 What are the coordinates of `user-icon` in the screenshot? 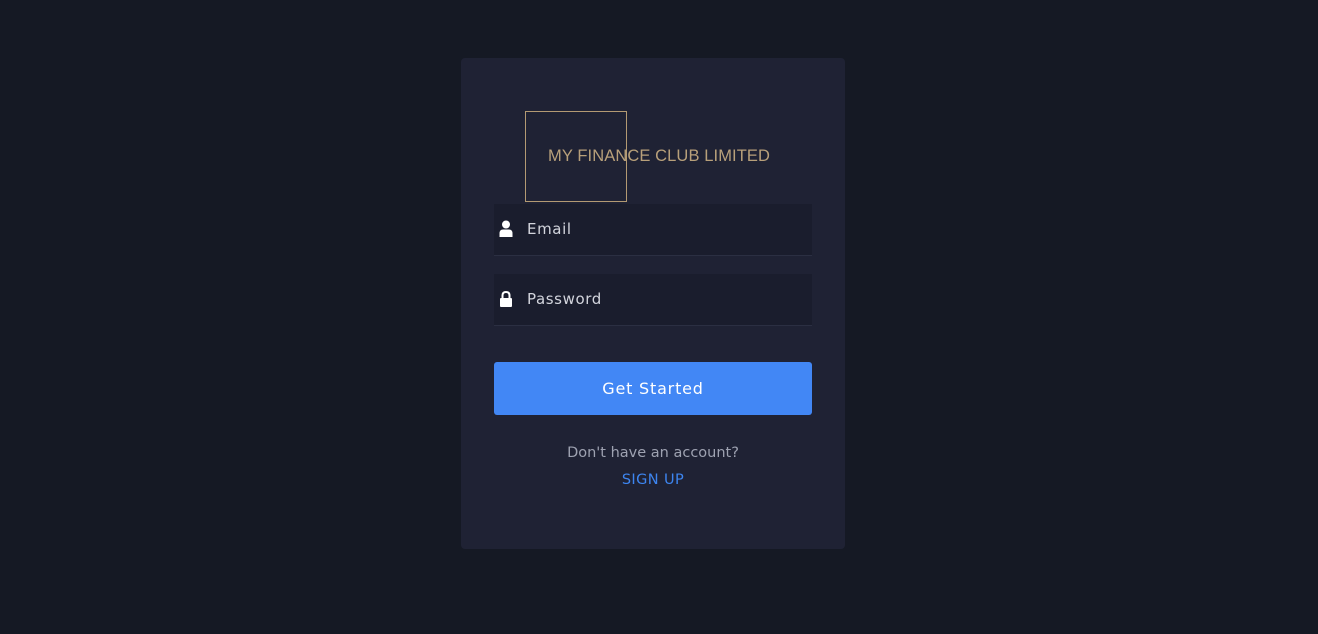 It's located at (506, 229).